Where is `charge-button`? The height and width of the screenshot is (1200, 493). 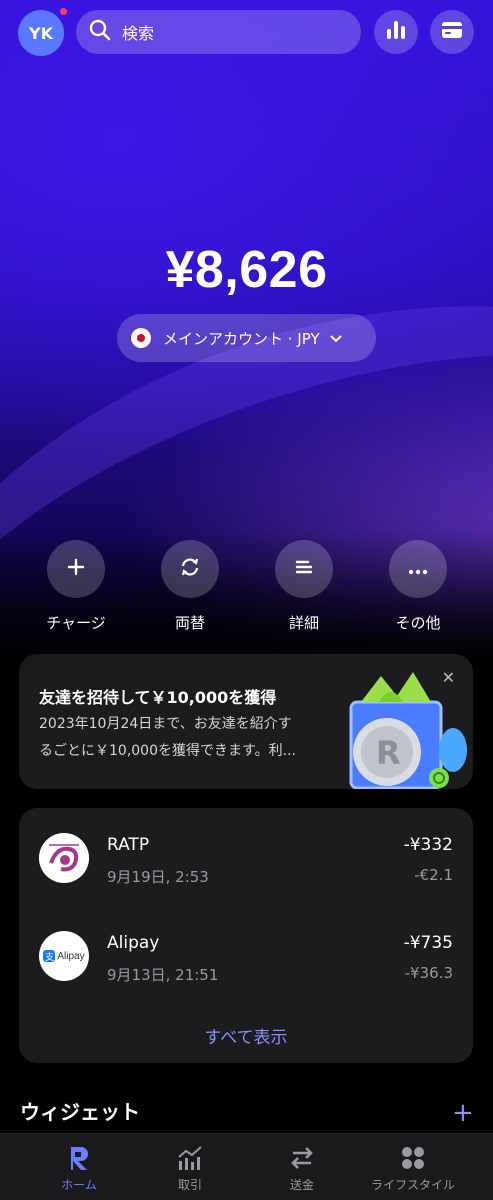
charge-button is located at coordinates (76, 569).